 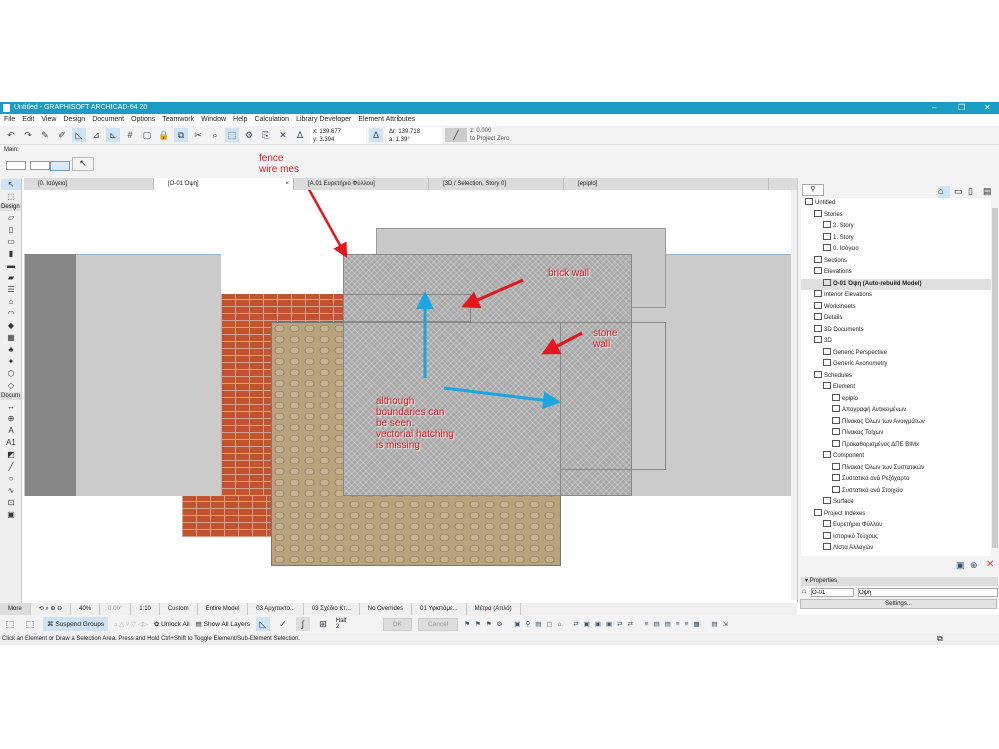 What do you see at coordinates (11, 313) in the screenshot?
I see `shell-tool: ◠` at bounding box center [11, 313].